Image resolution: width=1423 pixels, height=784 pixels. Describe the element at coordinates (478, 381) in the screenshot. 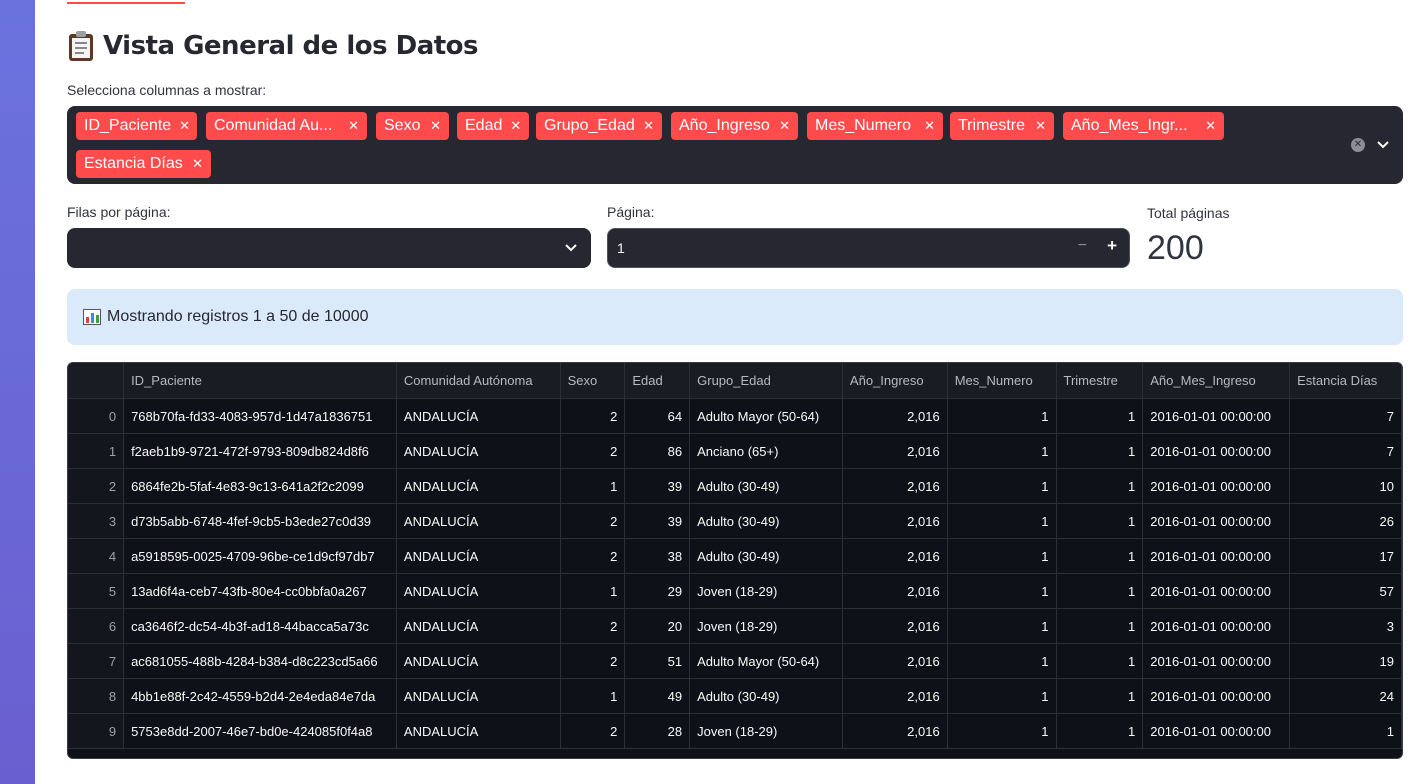

I see `column-header: Comunidad Autónoma` at that location.